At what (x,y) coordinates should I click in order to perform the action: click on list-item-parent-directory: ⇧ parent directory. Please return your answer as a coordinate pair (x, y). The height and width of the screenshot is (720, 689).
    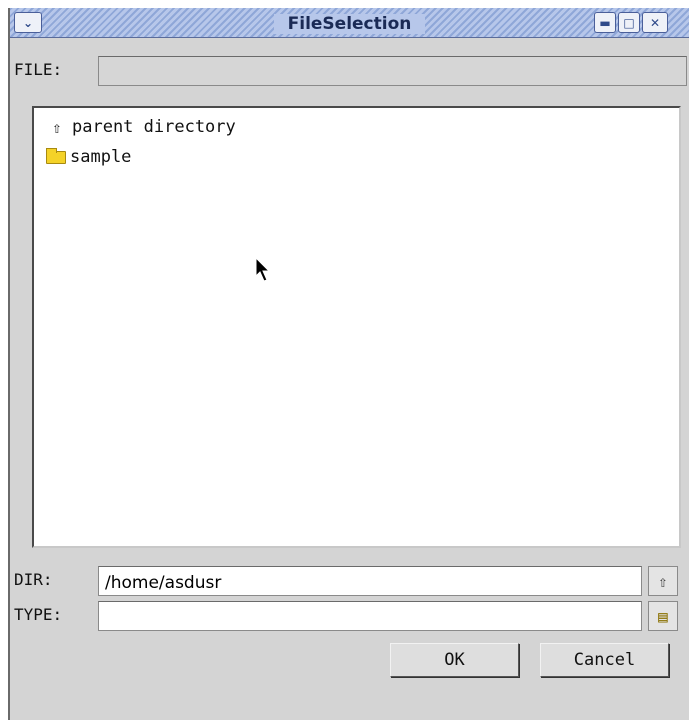
    Looking at the image, I should click on (141, 127).